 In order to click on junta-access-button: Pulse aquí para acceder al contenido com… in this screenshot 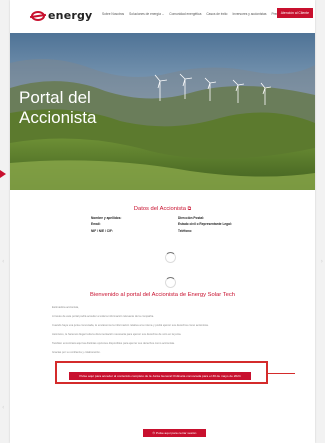, I will do `click(160, 376)`.